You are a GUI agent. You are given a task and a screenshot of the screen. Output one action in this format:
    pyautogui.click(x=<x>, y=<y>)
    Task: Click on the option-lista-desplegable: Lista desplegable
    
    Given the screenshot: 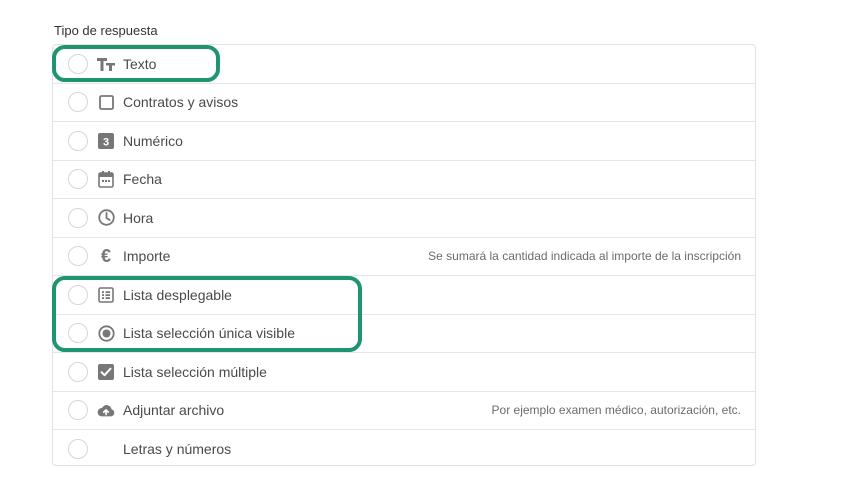 What is the action you would take?
    pyautogui.click(x=404, y=295)
    